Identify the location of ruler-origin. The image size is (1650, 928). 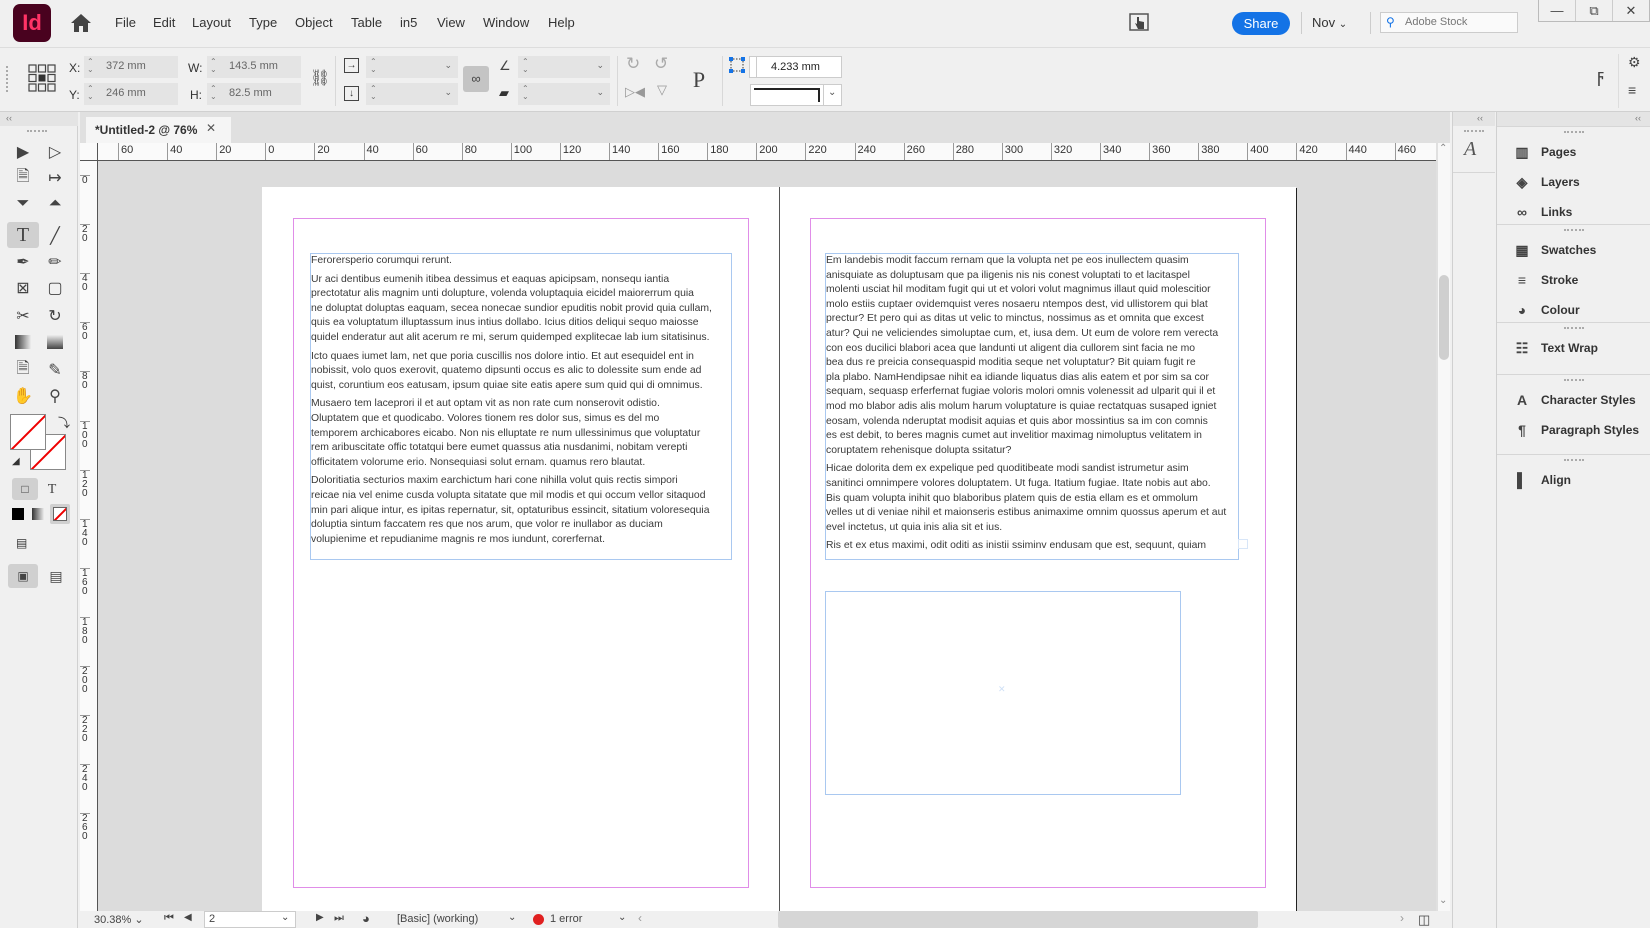
(89, 152).